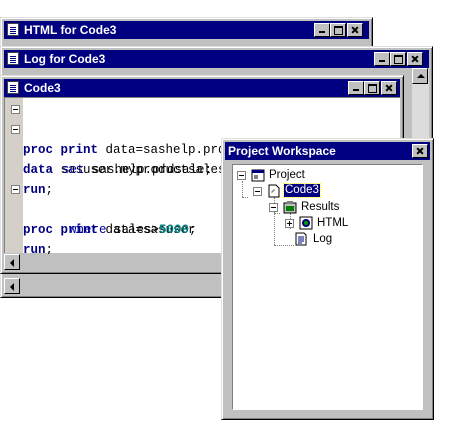 The width and height of the screenshot is (450, 427). Describe the element at coordinates (65, 59) in the screenshot. I see `log-window-title: Log for Code3` at that location.